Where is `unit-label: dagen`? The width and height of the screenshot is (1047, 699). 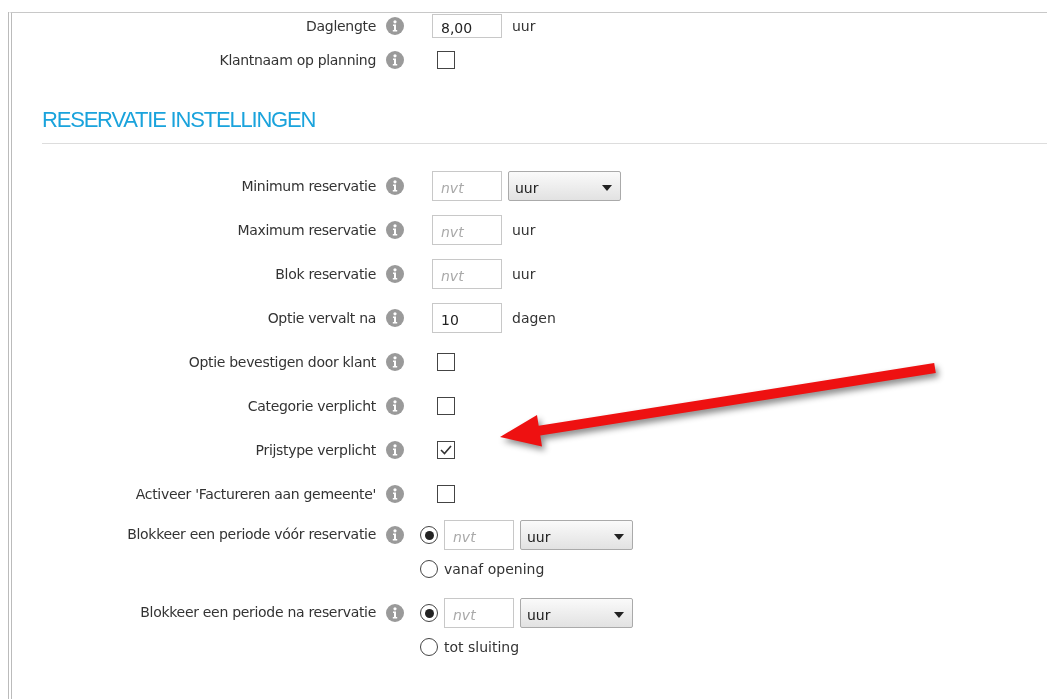 unit-label: dagen is located at coordinates (533, 318).